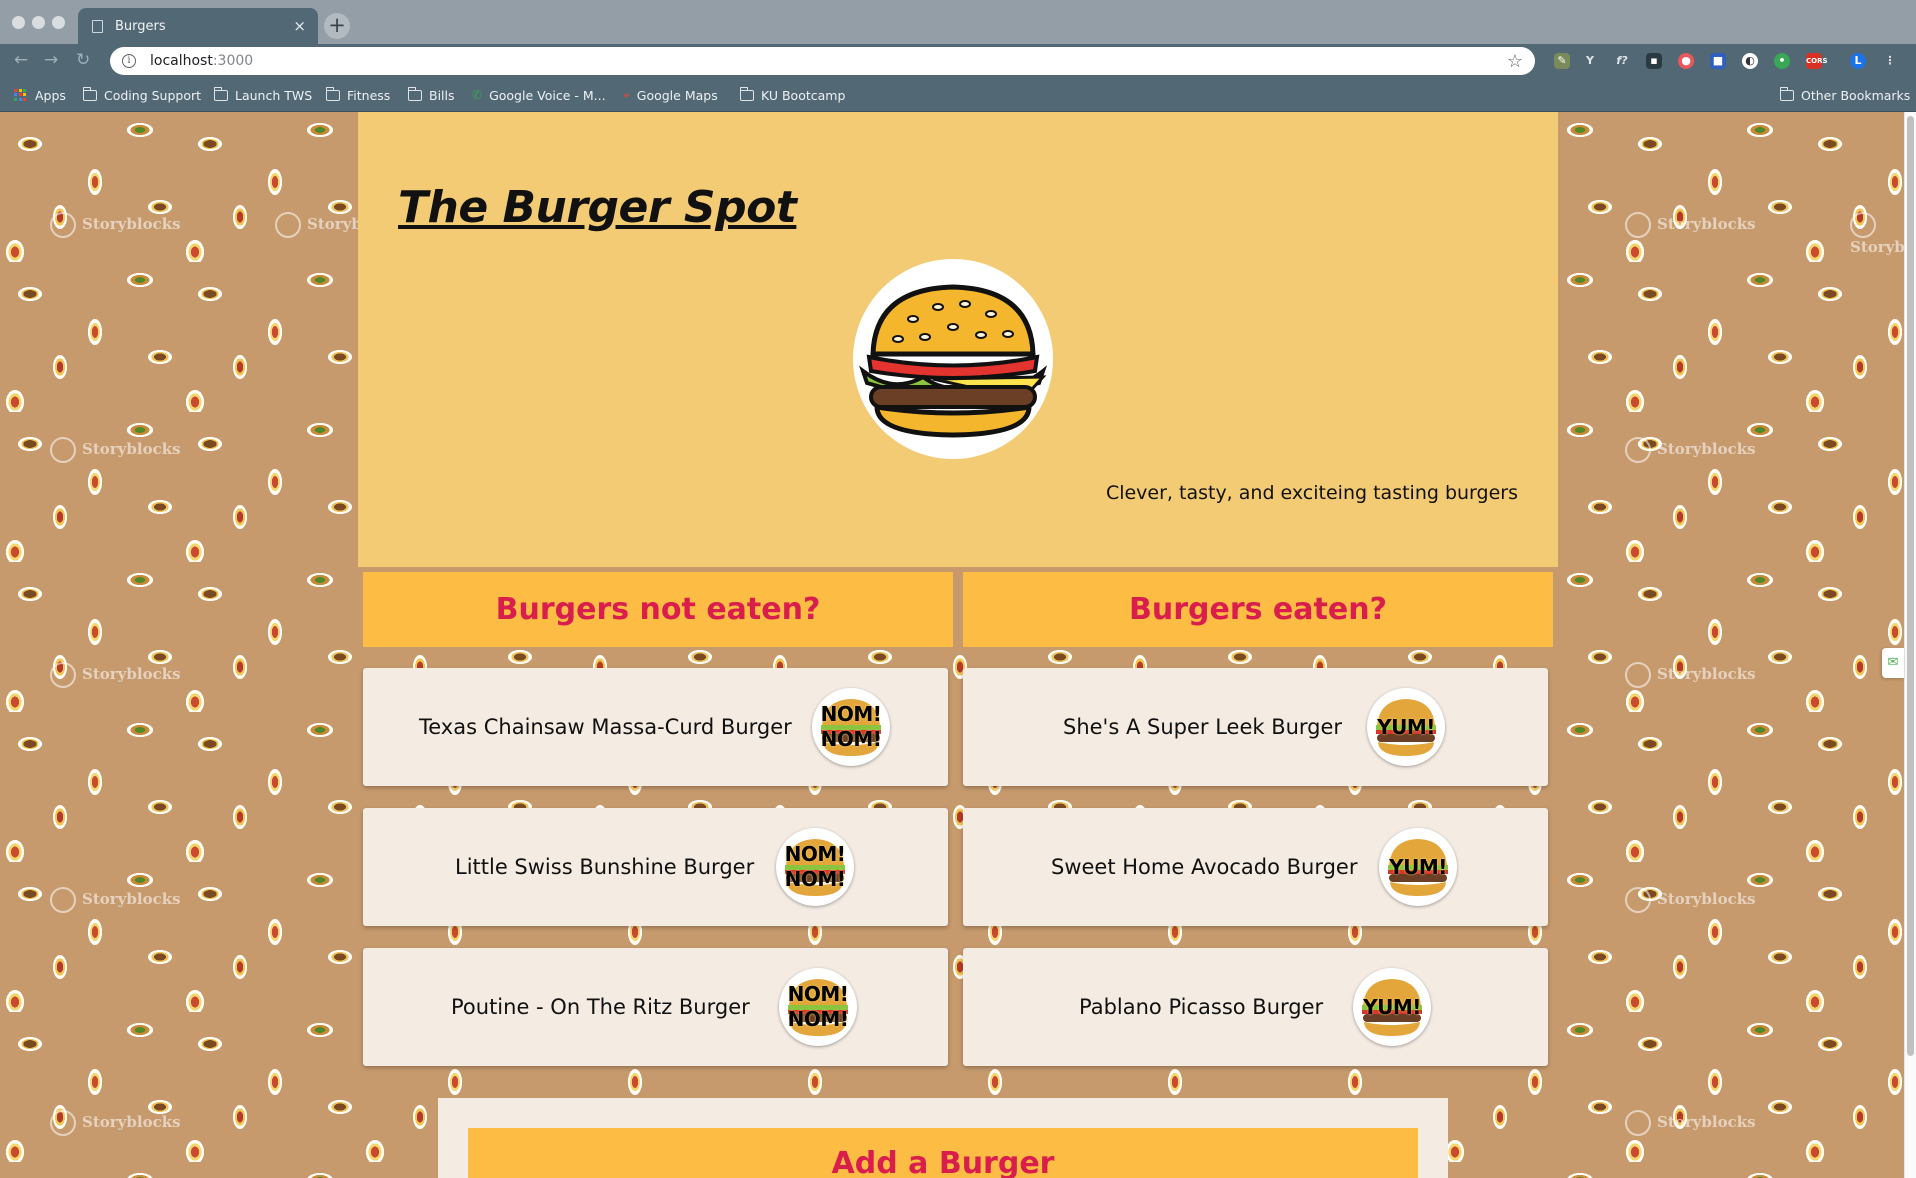  What do you see at coordinates (1686, 61) in the screenshot?
I see `record-icon: ●` at bounding box center [1686, 61].